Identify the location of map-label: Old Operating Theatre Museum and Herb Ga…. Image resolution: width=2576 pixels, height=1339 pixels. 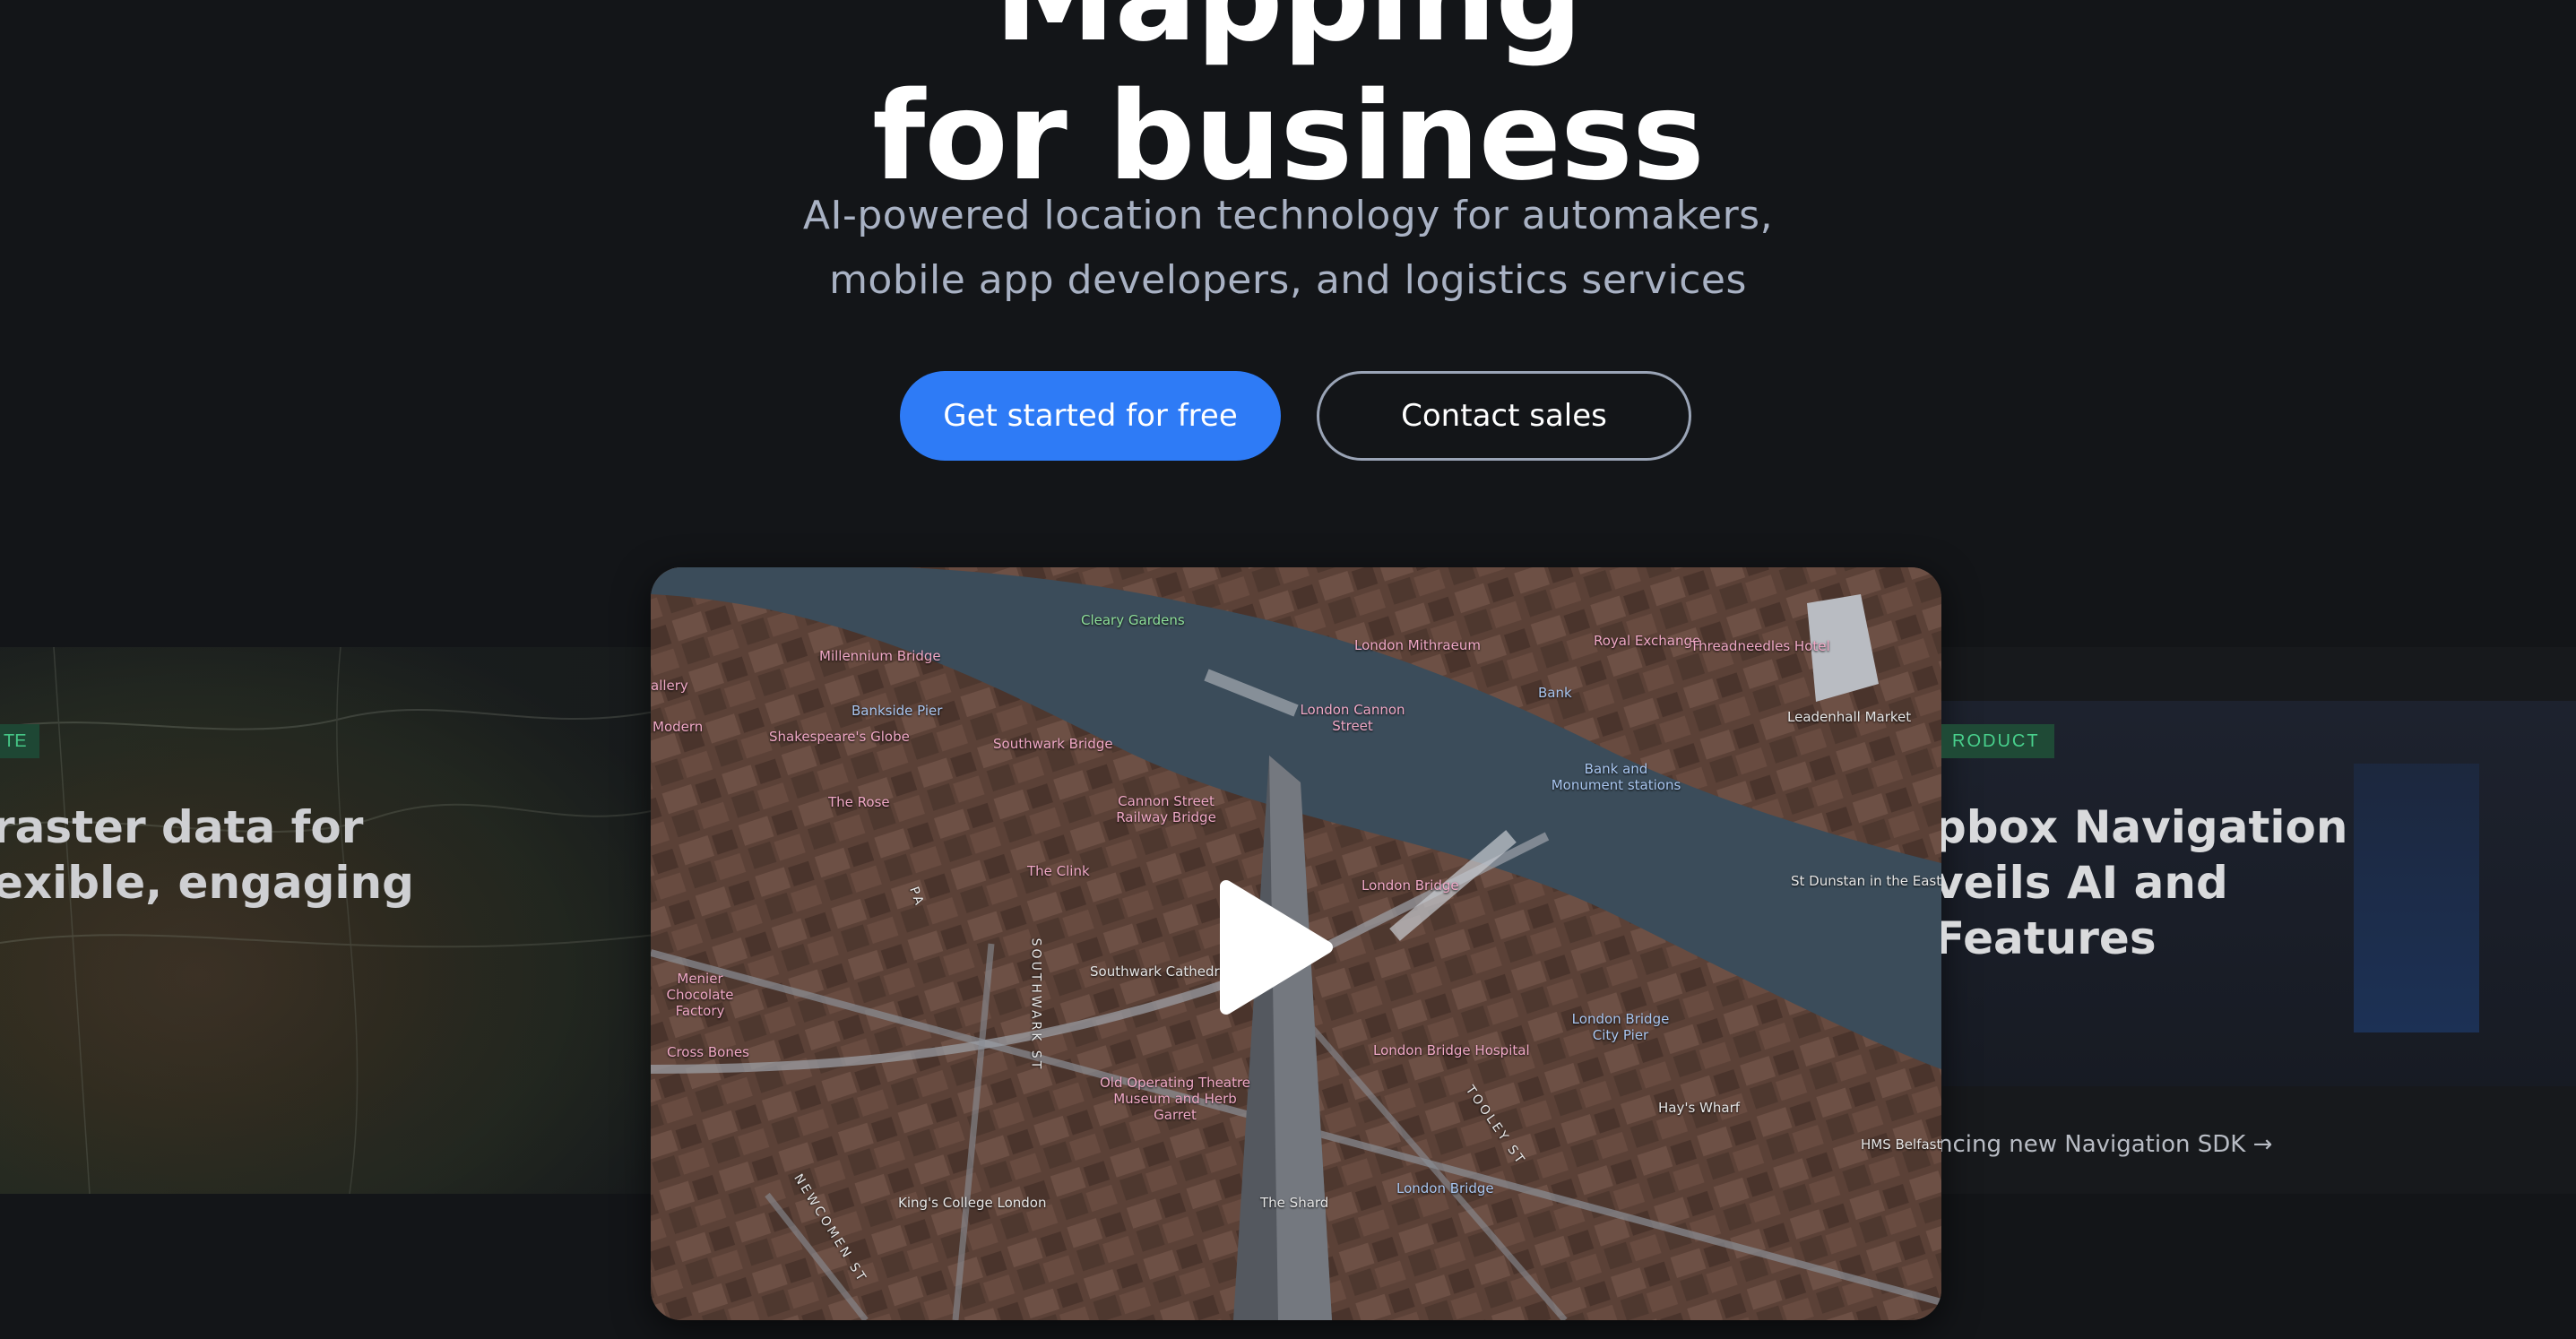
(1175, 1099).